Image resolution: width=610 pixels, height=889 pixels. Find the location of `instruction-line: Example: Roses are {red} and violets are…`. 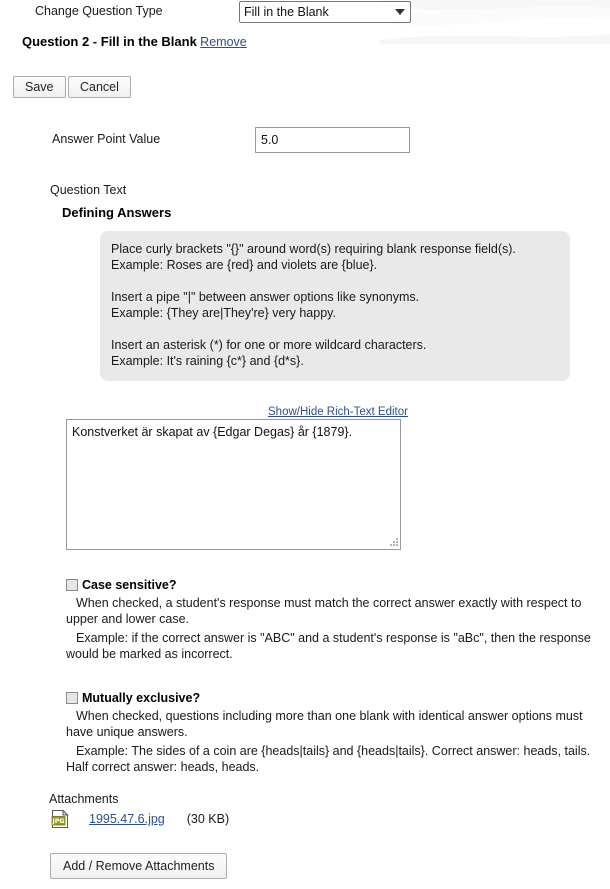

instruction-line: Example: Roses are {red} and violets are… is located at coordinates (244, 265).